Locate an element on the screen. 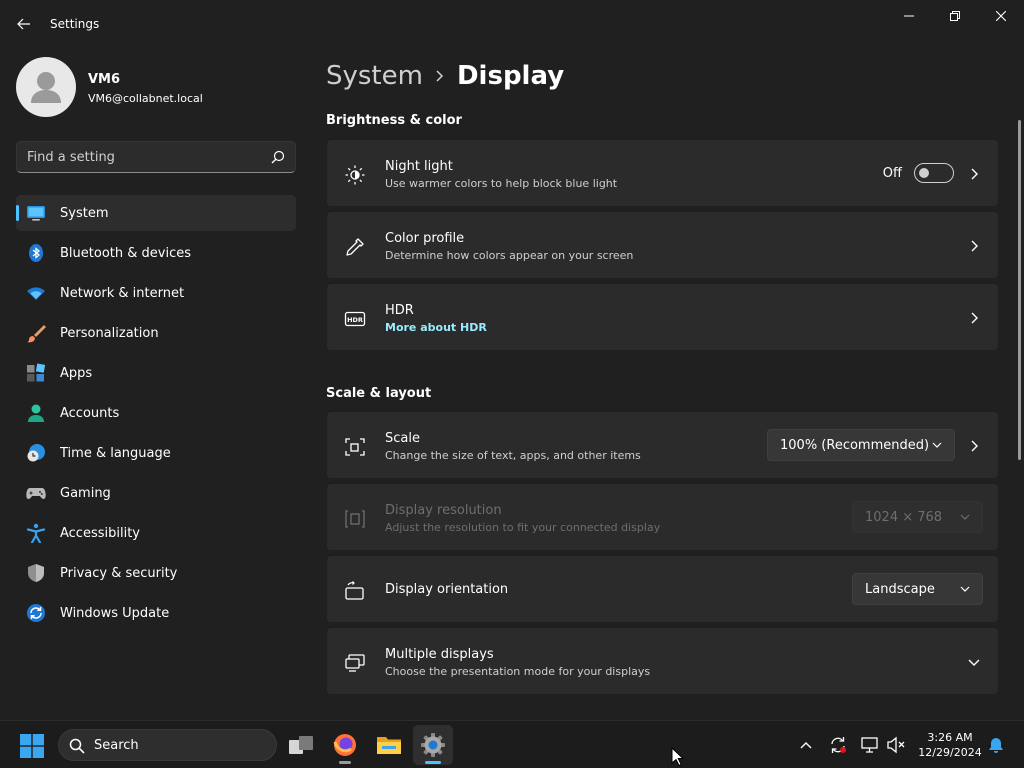 The image size is (1024, 768). close-icon is located at coordinates (1001, 16).